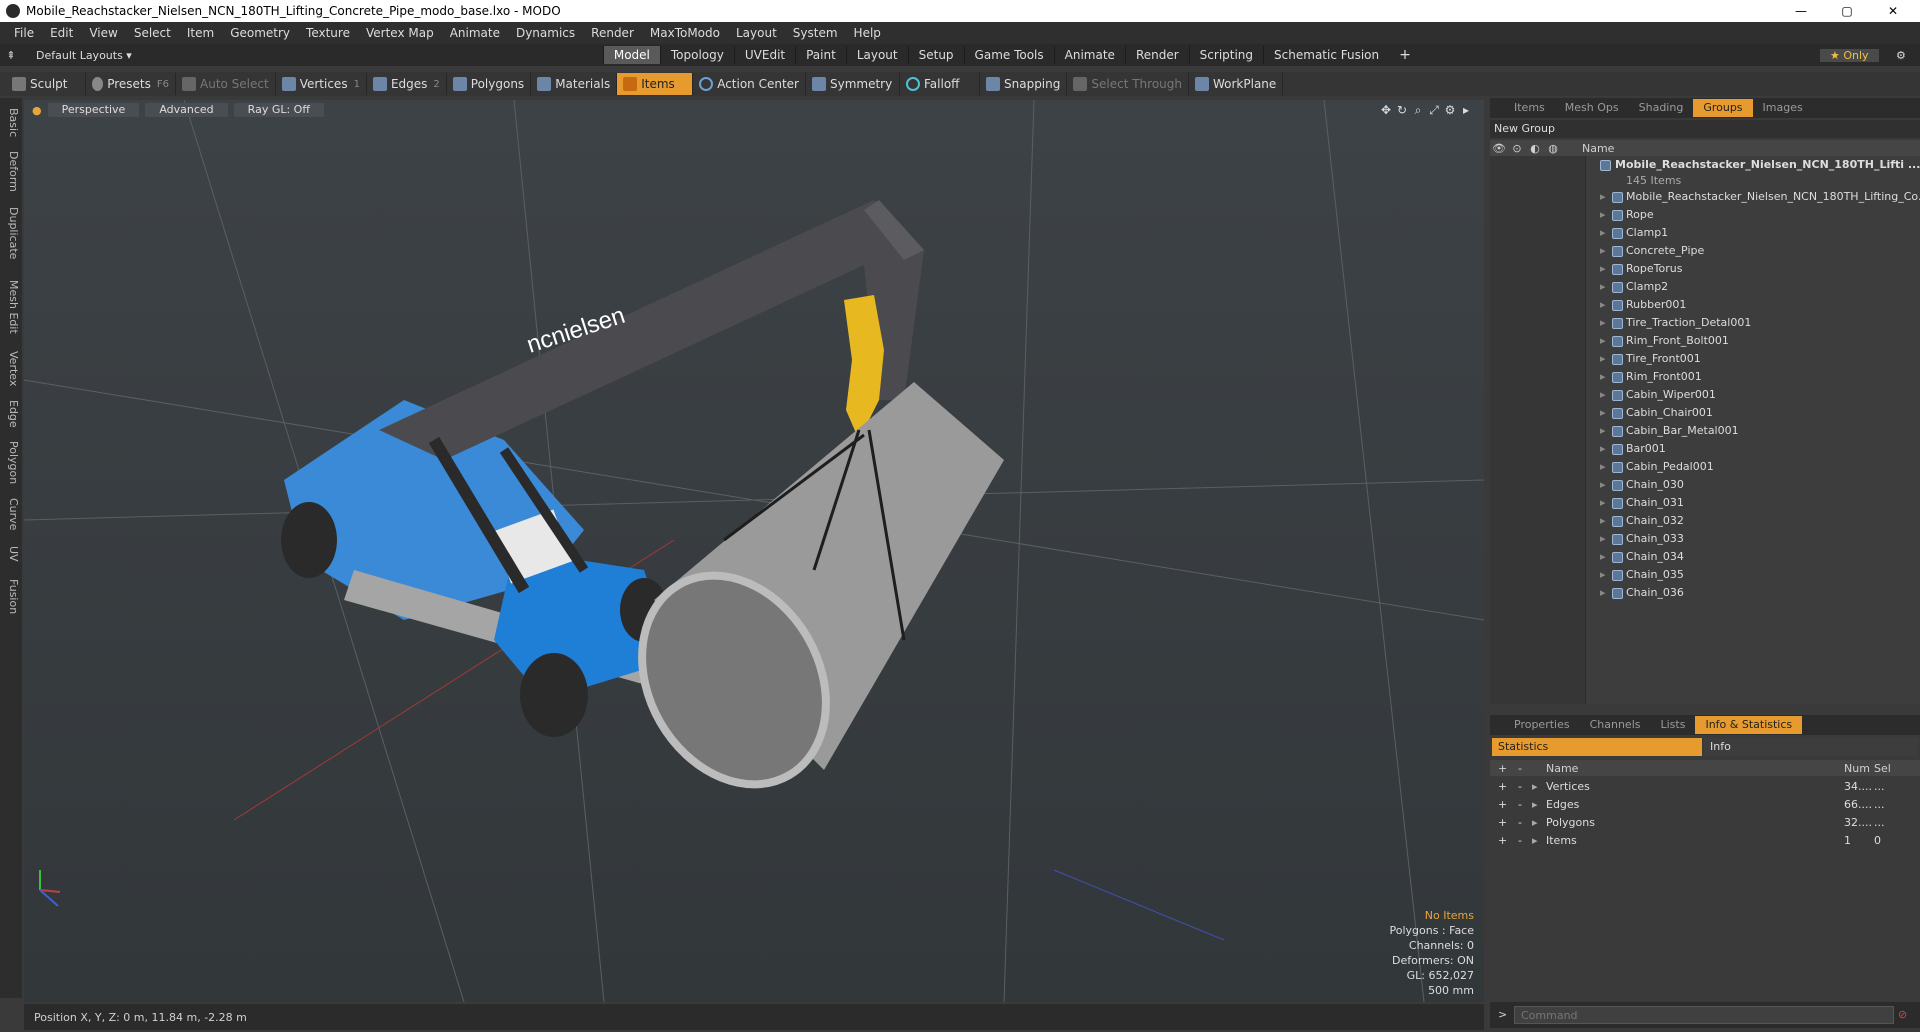  I want to click on layout-tab-game-tools: Game Tools, so click(1008, 55).